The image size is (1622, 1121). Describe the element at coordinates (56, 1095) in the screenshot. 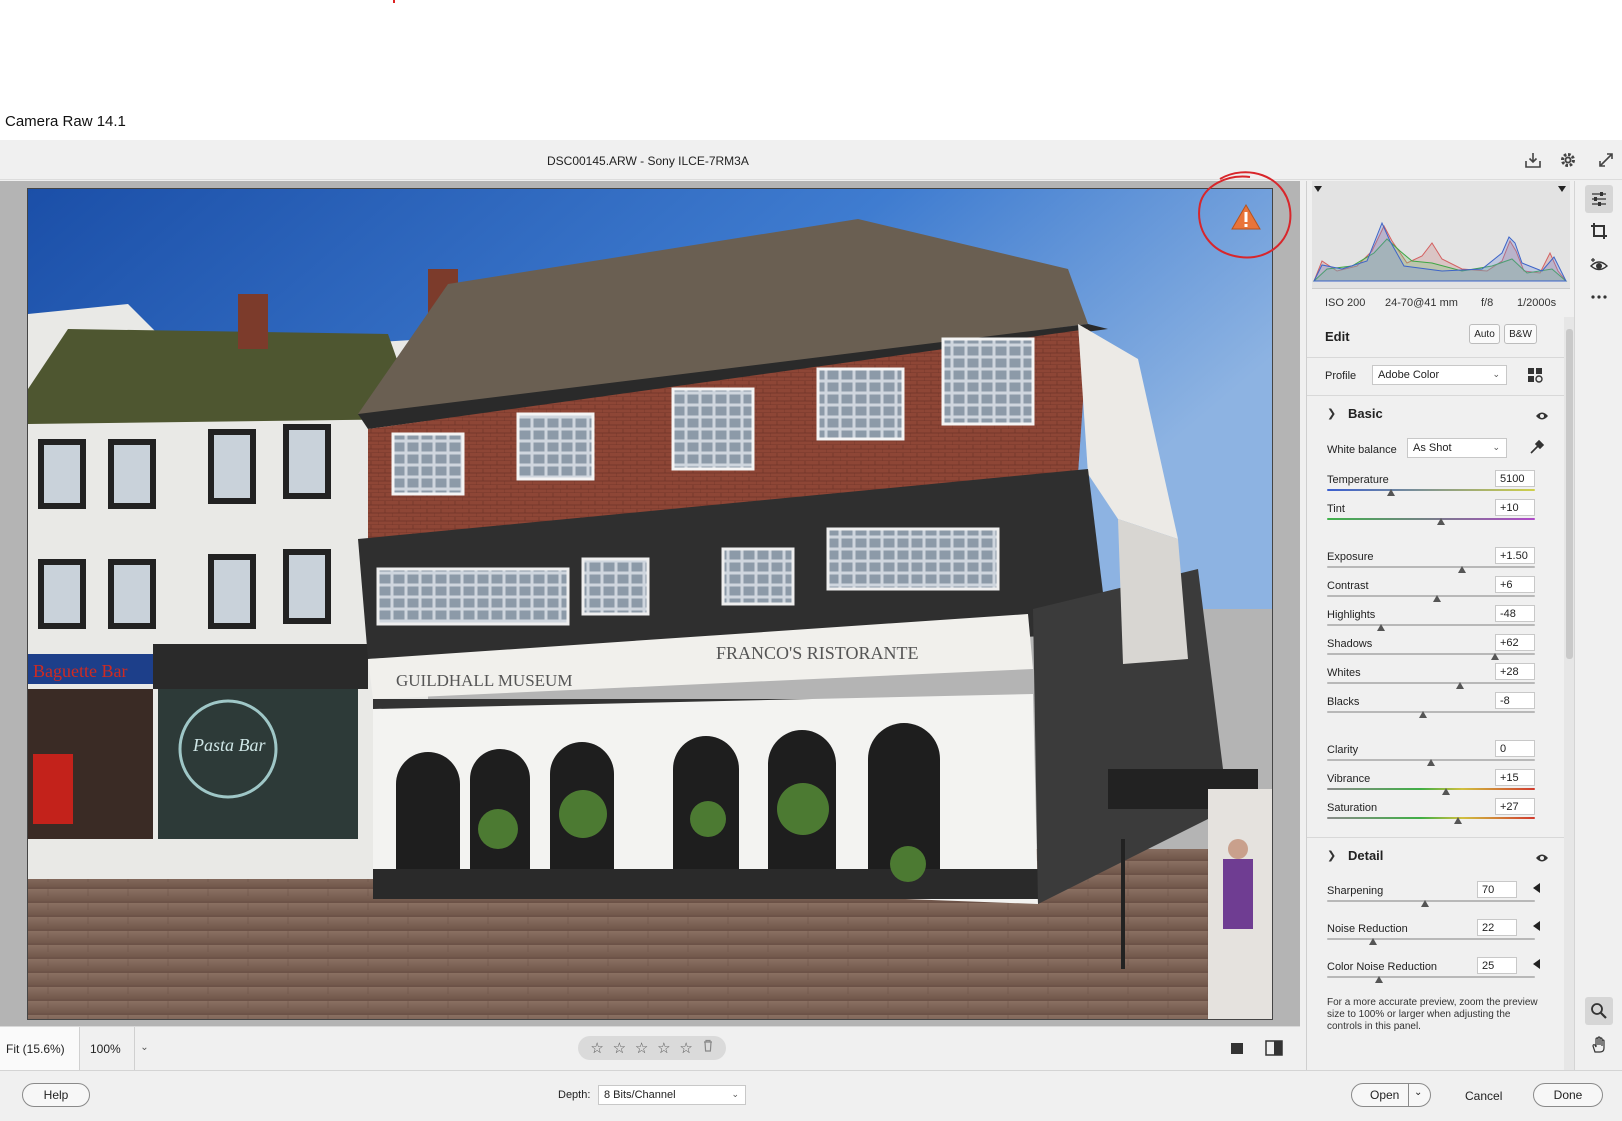

I see `help-button: Help` at that location.